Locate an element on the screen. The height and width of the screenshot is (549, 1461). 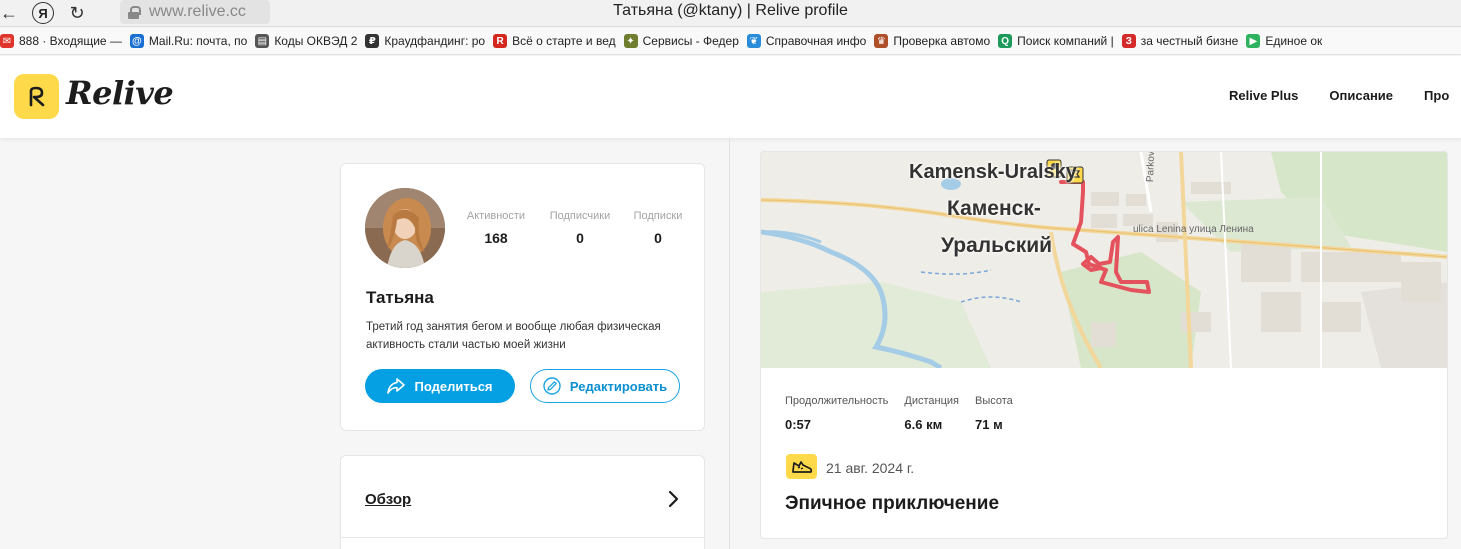
profile-stat: Подписчики 0 is located at coordinates (580, 228).